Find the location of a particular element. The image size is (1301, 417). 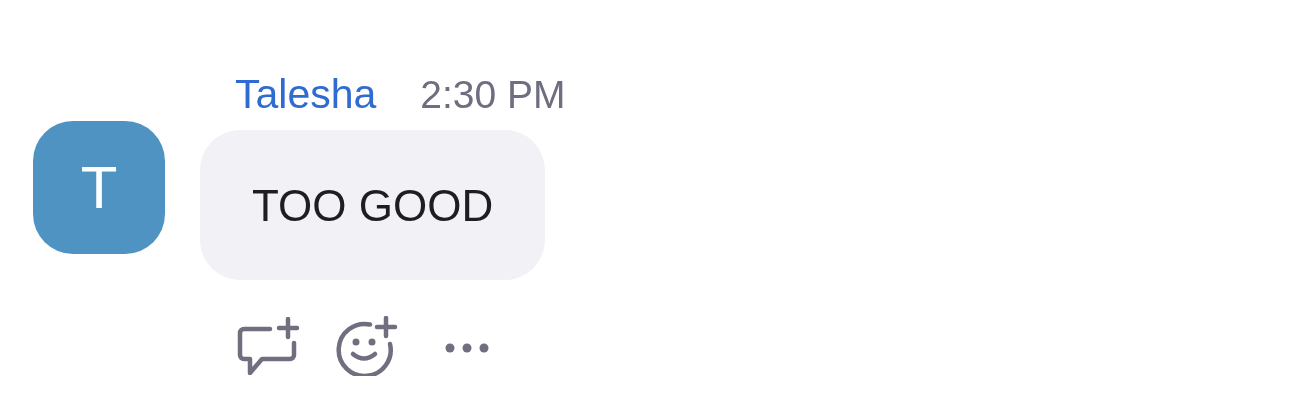

more-icon is located at coordinates (467, 348).